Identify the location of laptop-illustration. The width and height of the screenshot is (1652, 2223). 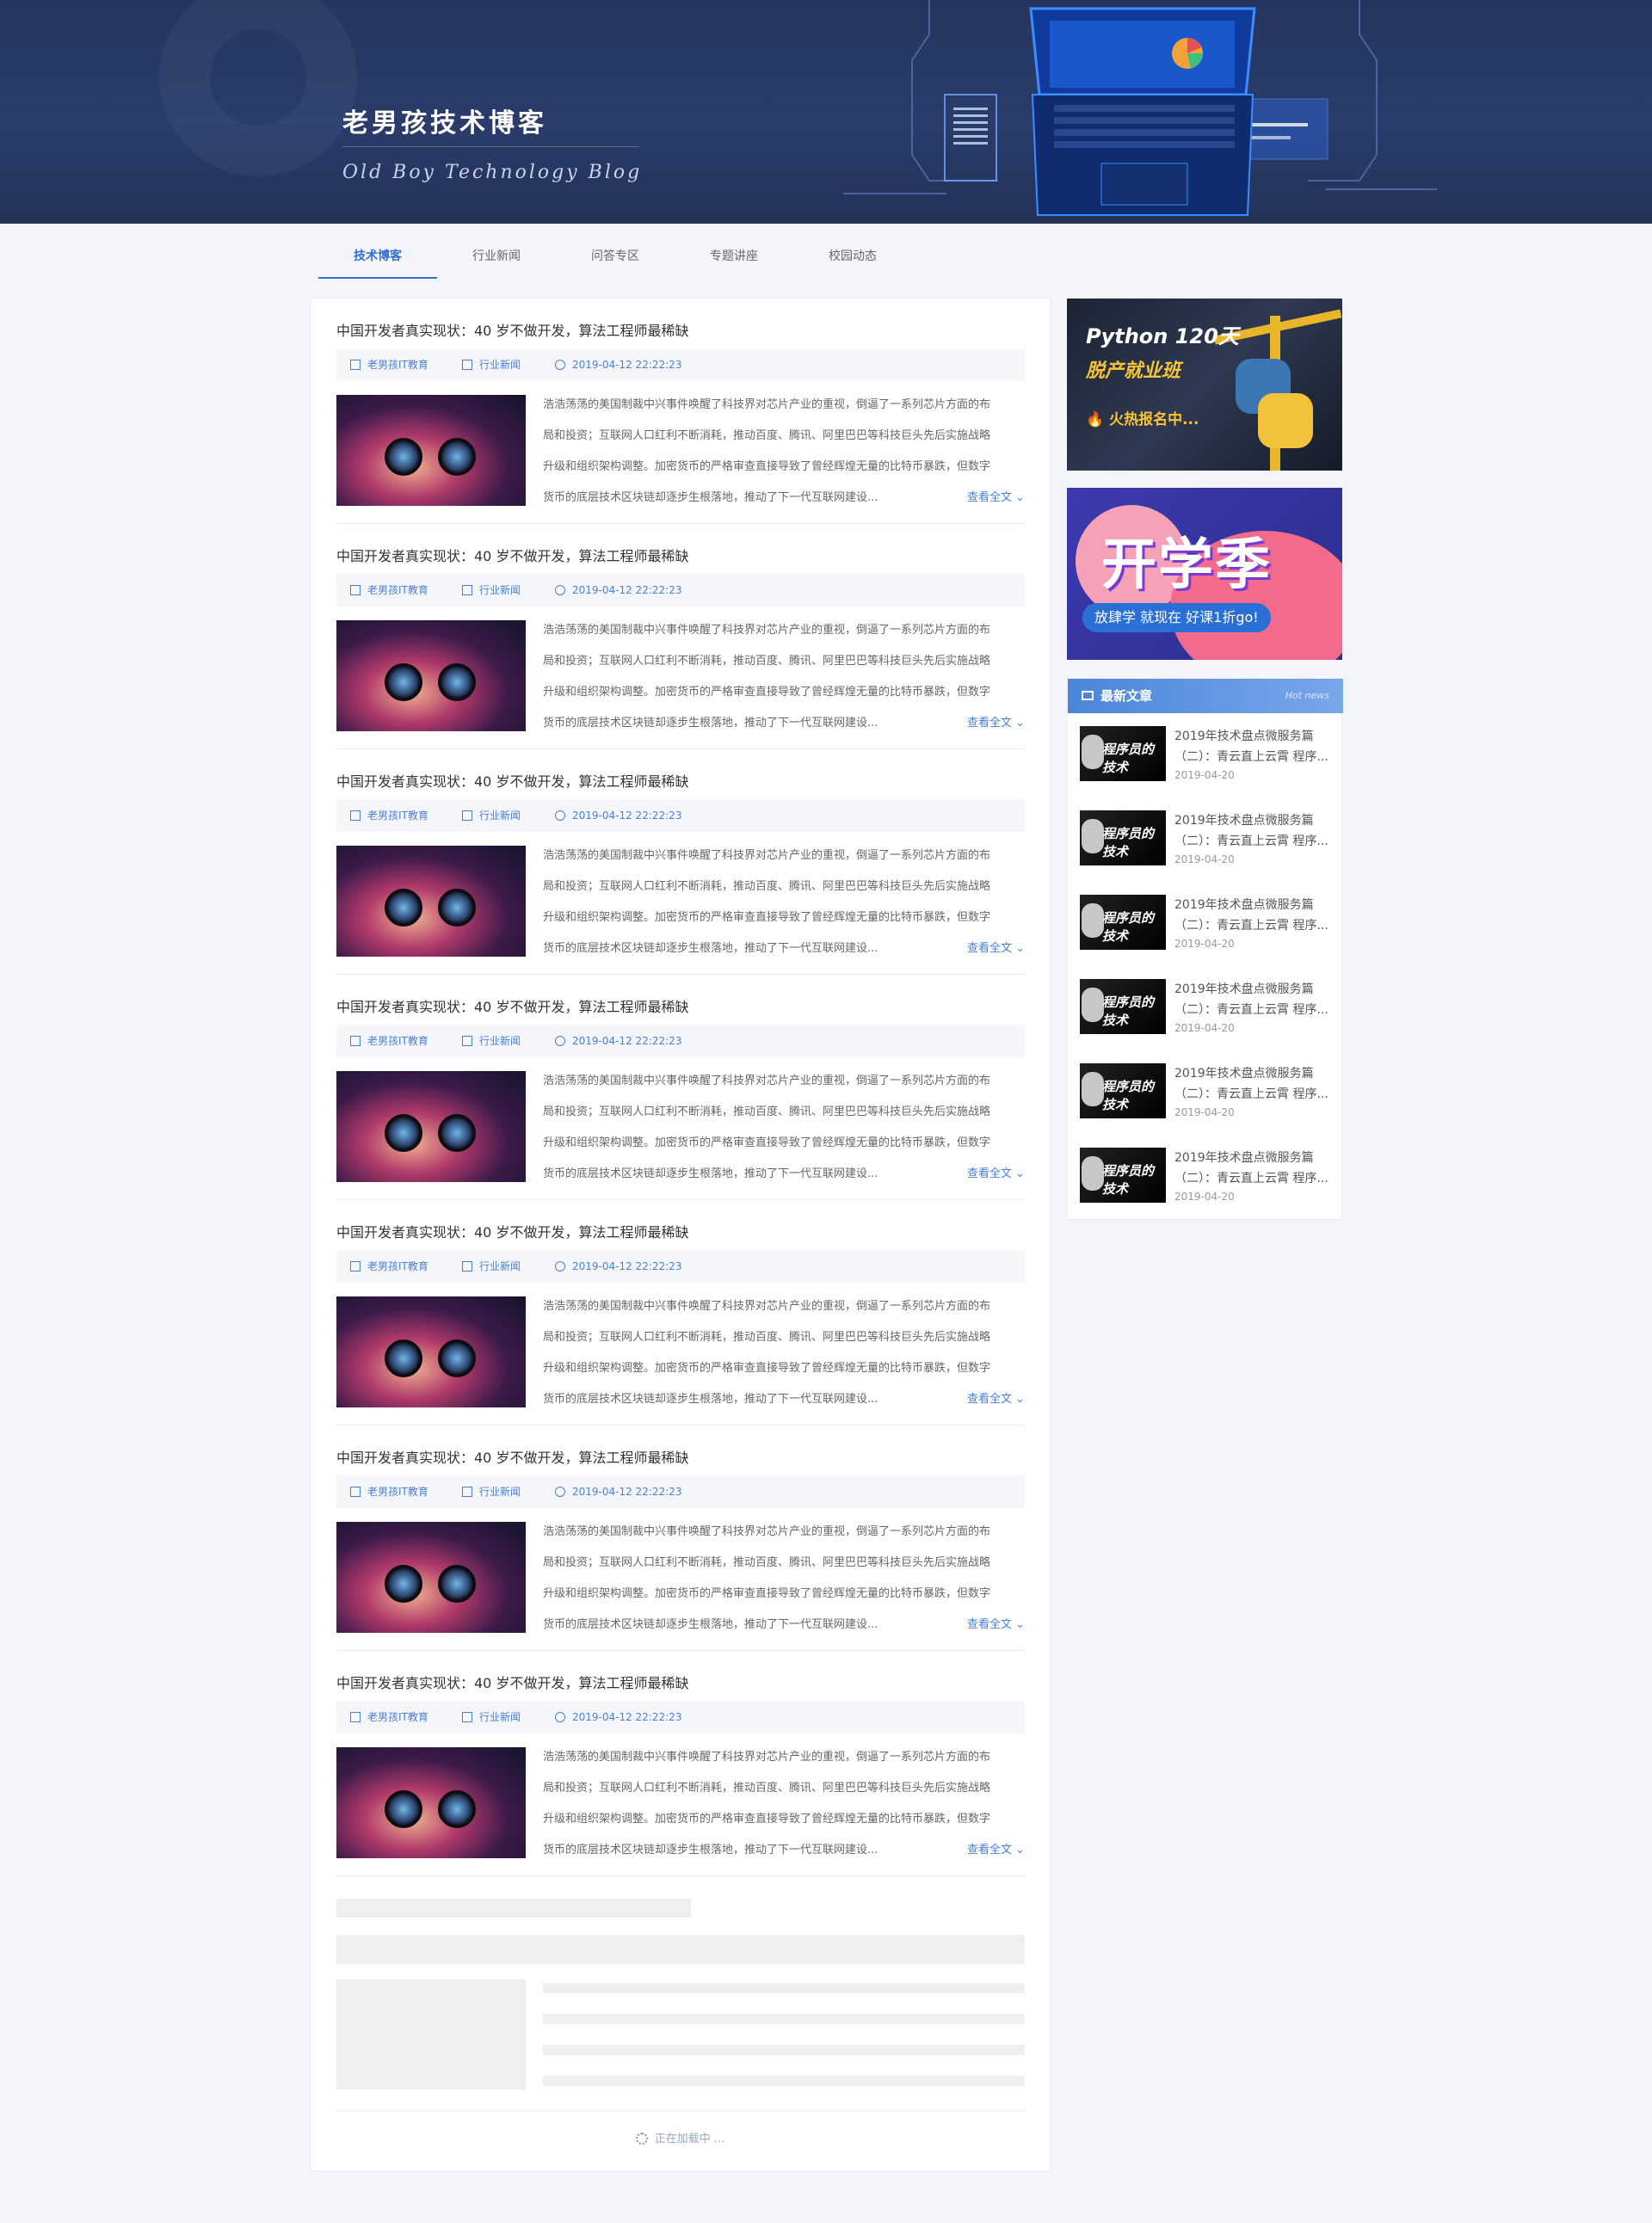
(1140, 108).